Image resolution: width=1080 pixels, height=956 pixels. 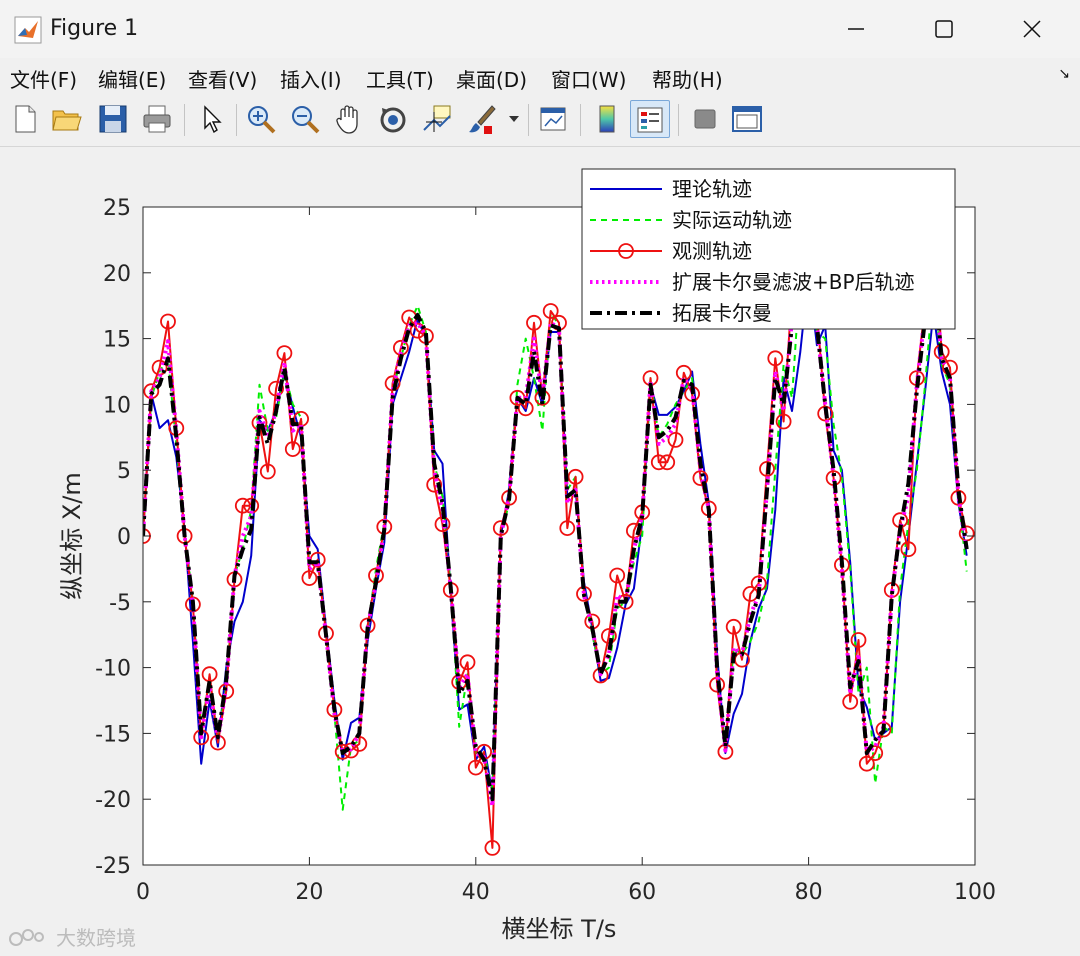 What do you see at coordinates (117, 208) in the screenshot?
I see `y-tick-label: 25` at bounding box center [117, 208].